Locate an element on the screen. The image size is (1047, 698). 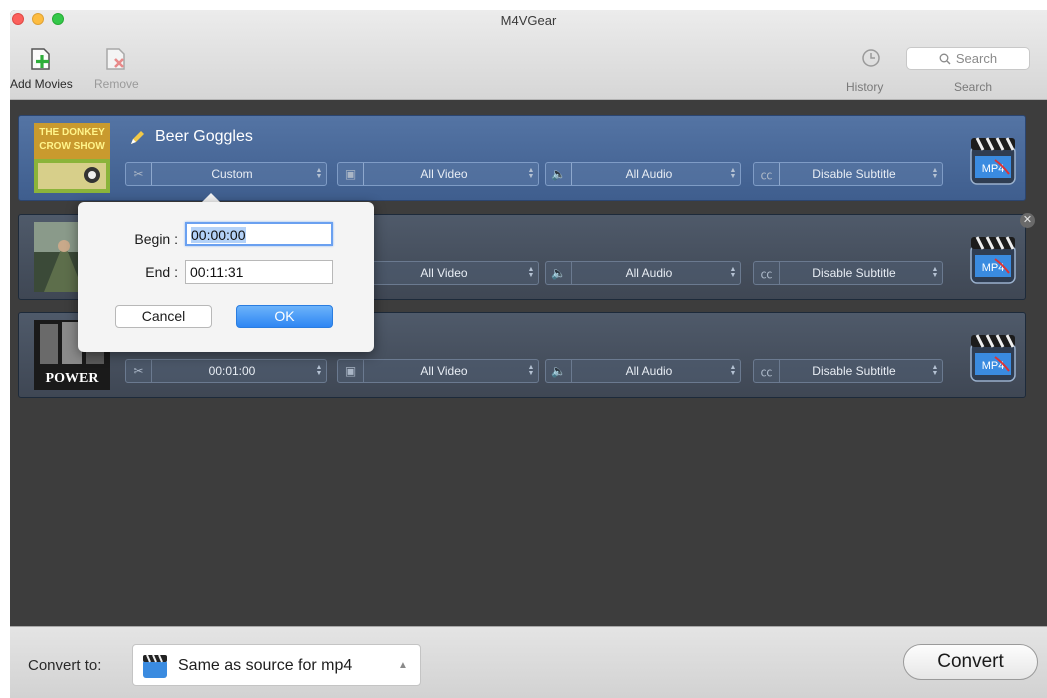
search-label: Search is located at coordinates (973, 87).